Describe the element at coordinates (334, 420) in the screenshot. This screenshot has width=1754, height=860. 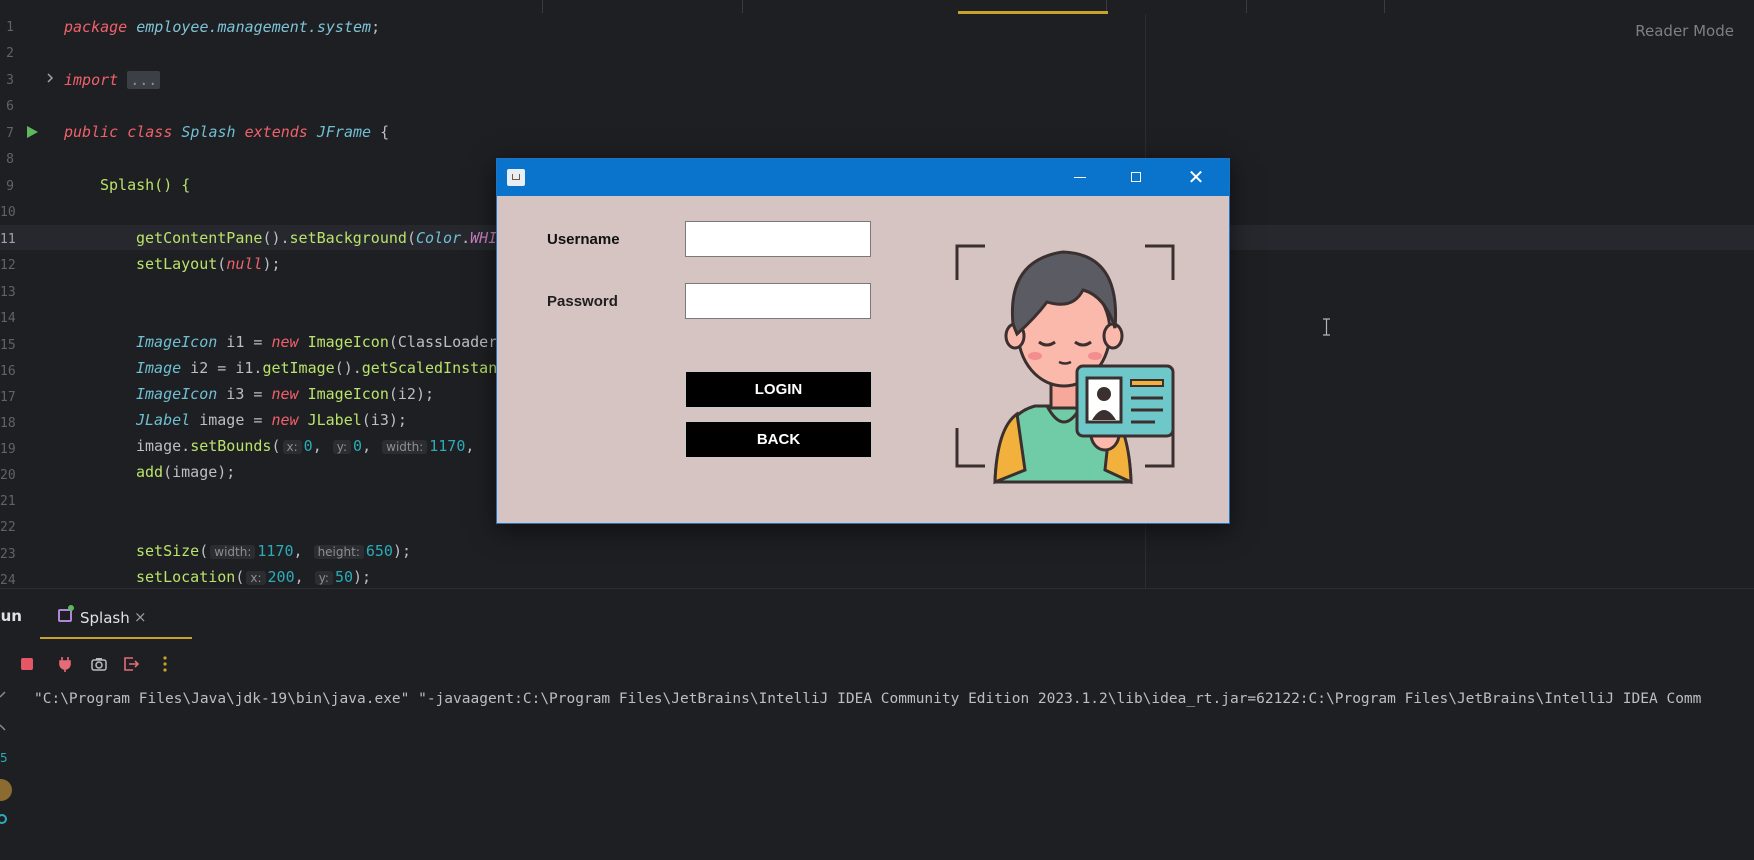
I see `method-call: JLabel` at that location.